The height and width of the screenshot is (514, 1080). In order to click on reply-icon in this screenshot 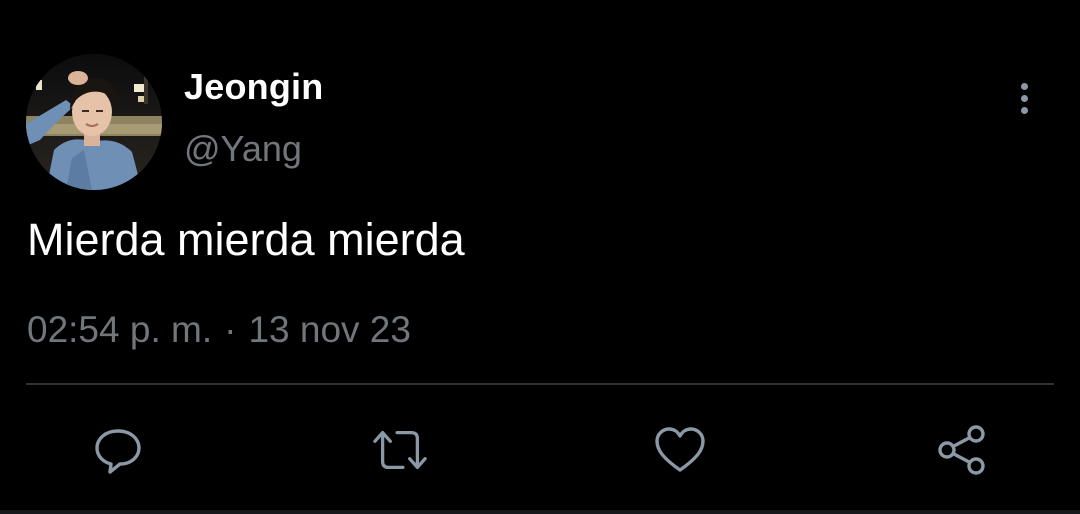, I will do `click(118, 451)`.